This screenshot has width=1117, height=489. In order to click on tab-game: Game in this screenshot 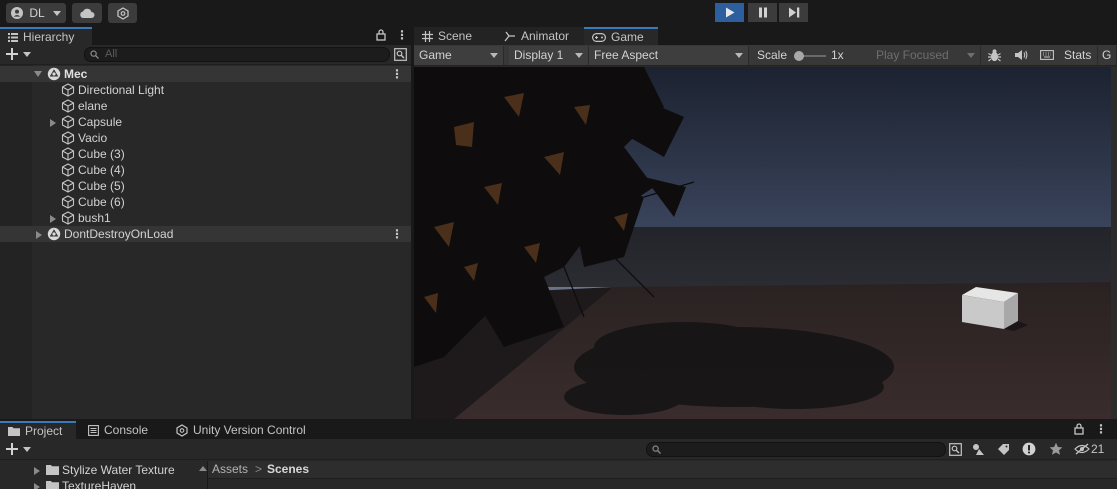, I will do `click(621, 36)`.